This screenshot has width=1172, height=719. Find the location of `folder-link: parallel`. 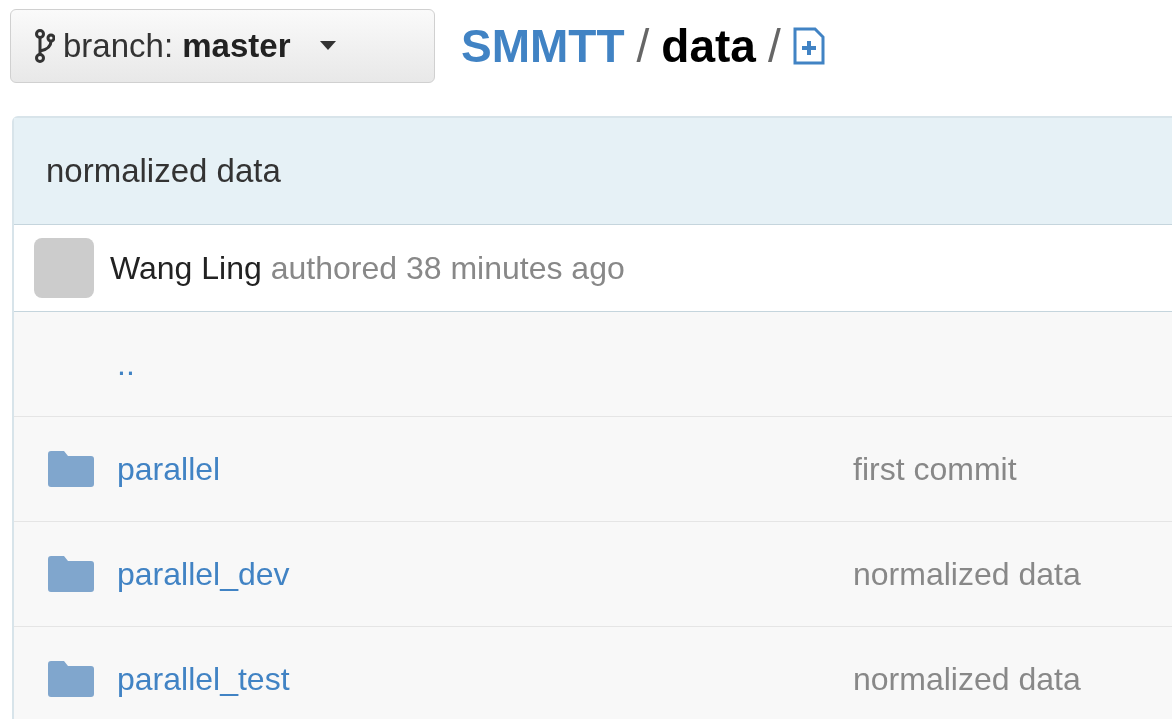

folder-link: parallel is located at coordinates (485, 469).